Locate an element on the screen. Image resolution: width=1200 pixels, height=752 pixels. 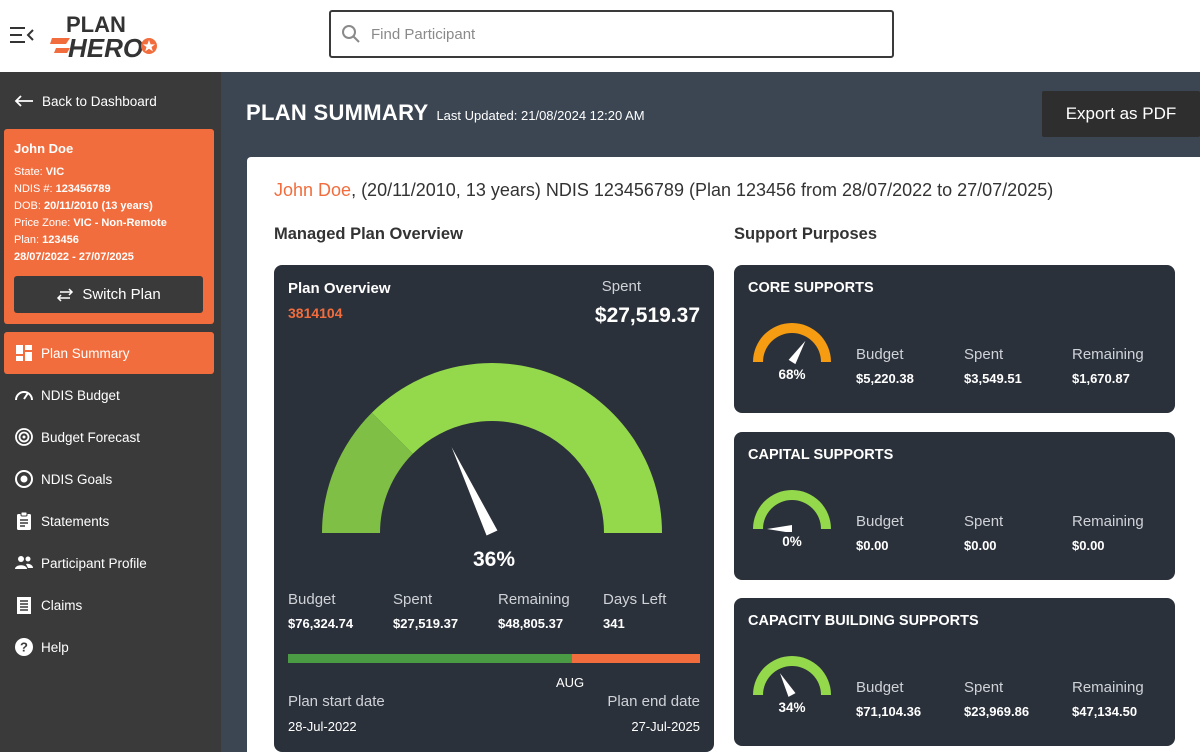
sidebar-item-label: Plan Summary is located at coordinates (85, 353).